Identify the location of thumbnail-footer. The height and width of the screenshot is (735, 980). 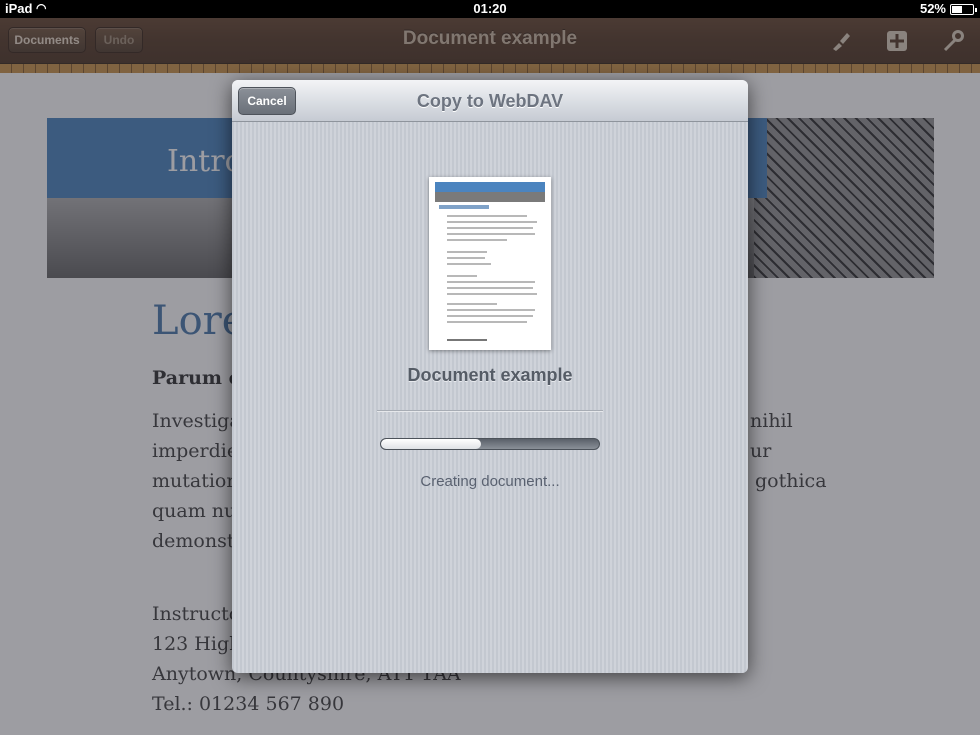
(467, 340).